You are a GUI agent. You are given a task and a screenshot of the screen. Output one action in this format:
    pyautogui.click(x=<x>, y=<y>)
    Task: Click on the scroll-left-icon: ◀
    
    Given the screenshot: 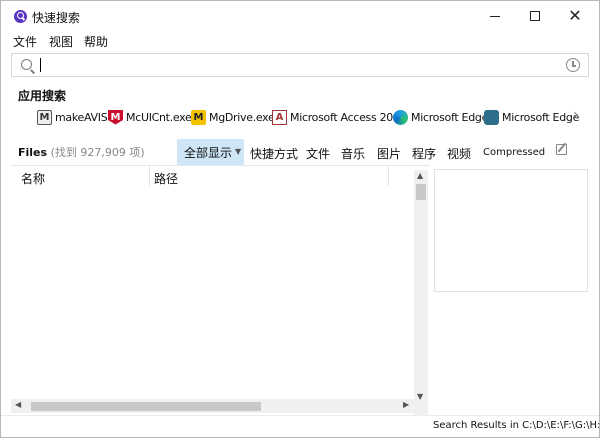 What is the action you would take?
    pyautogui.click(x=18, y=404)
    